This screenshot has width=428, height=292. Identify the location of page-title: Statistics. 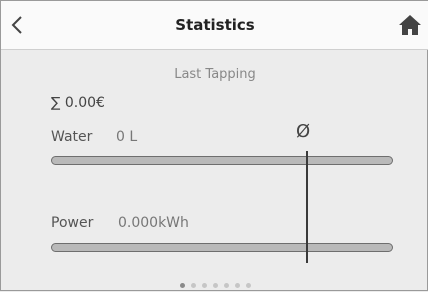
(215, 25).